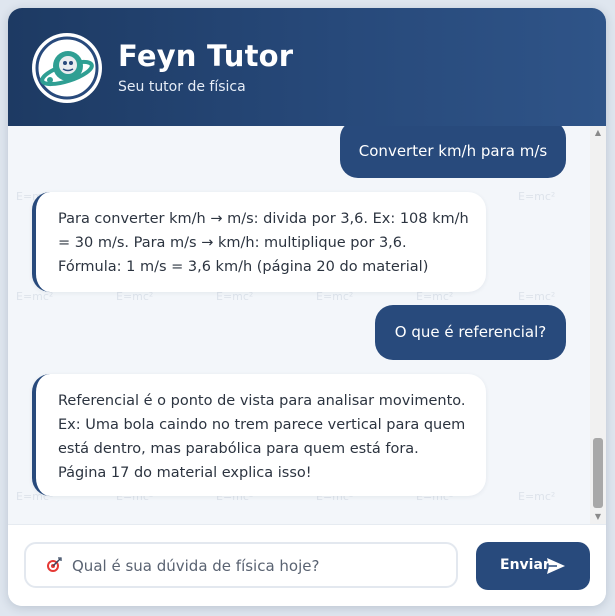  Describe the element at coordinates (470, 332) in the screenshot. I see `user-message: O que é referencial?` at that location.